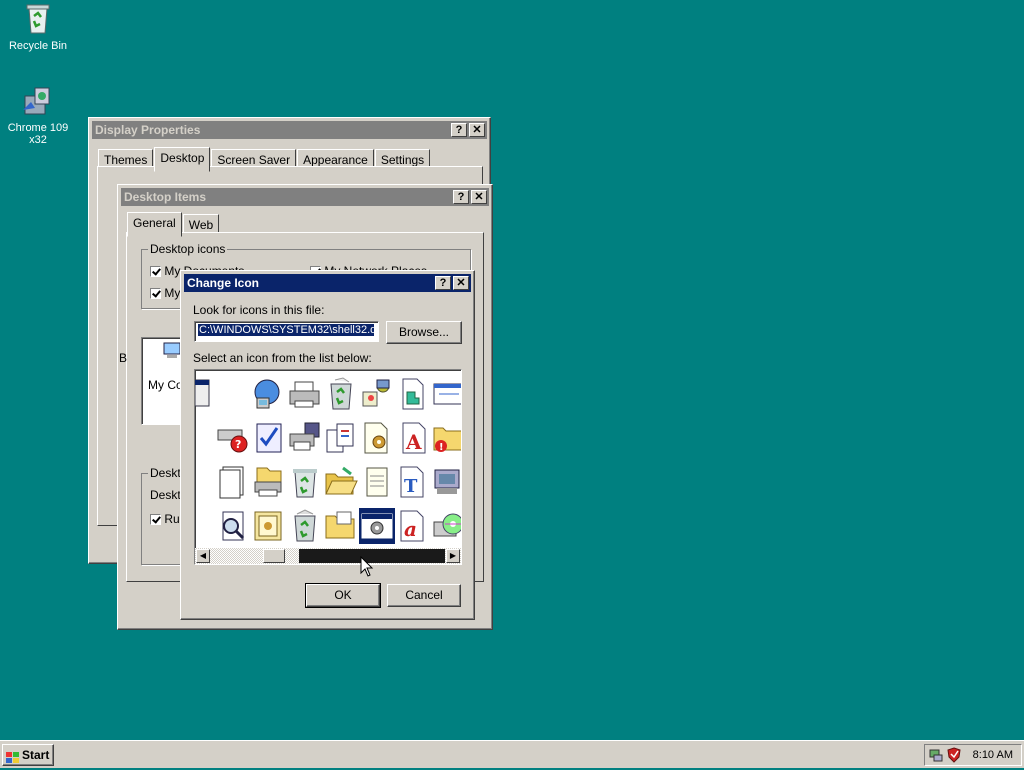 This screenshot has width=1024, height=770. I want to click on computer-network-icon, so click(446, 482).